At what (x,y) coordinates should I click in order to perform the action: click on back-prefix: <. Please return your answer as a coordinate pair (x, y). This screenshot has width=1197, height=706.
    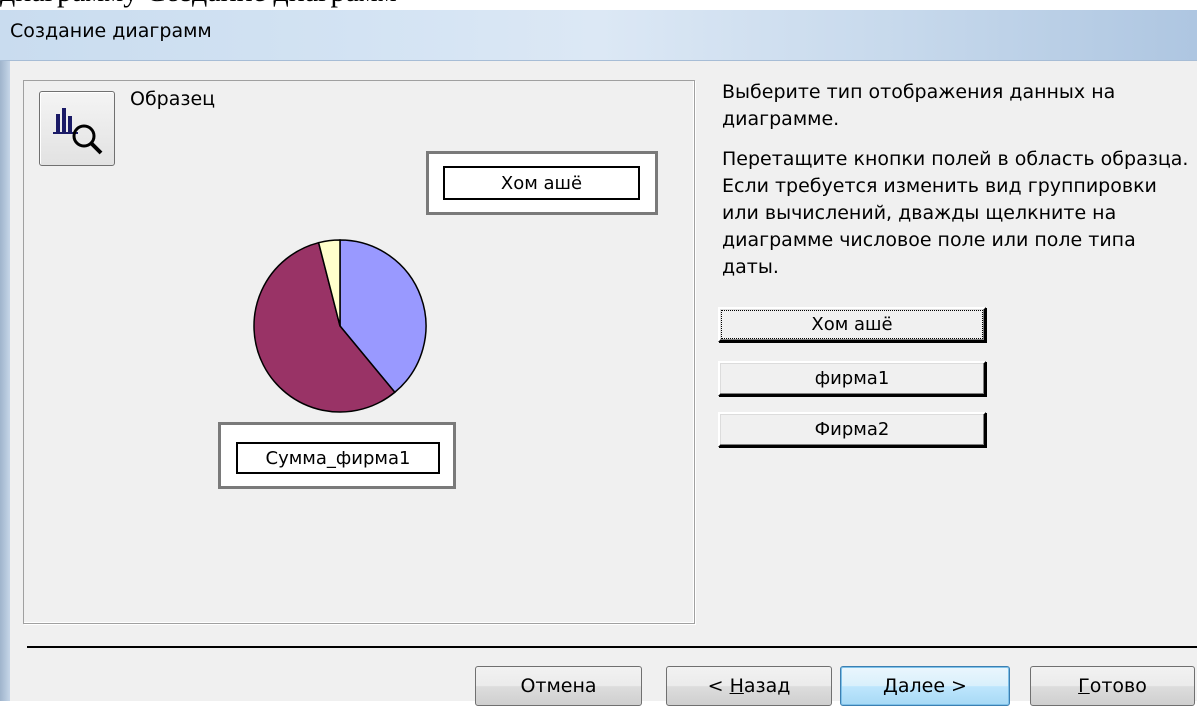
    Looking at the image, I should click on (718, 686).